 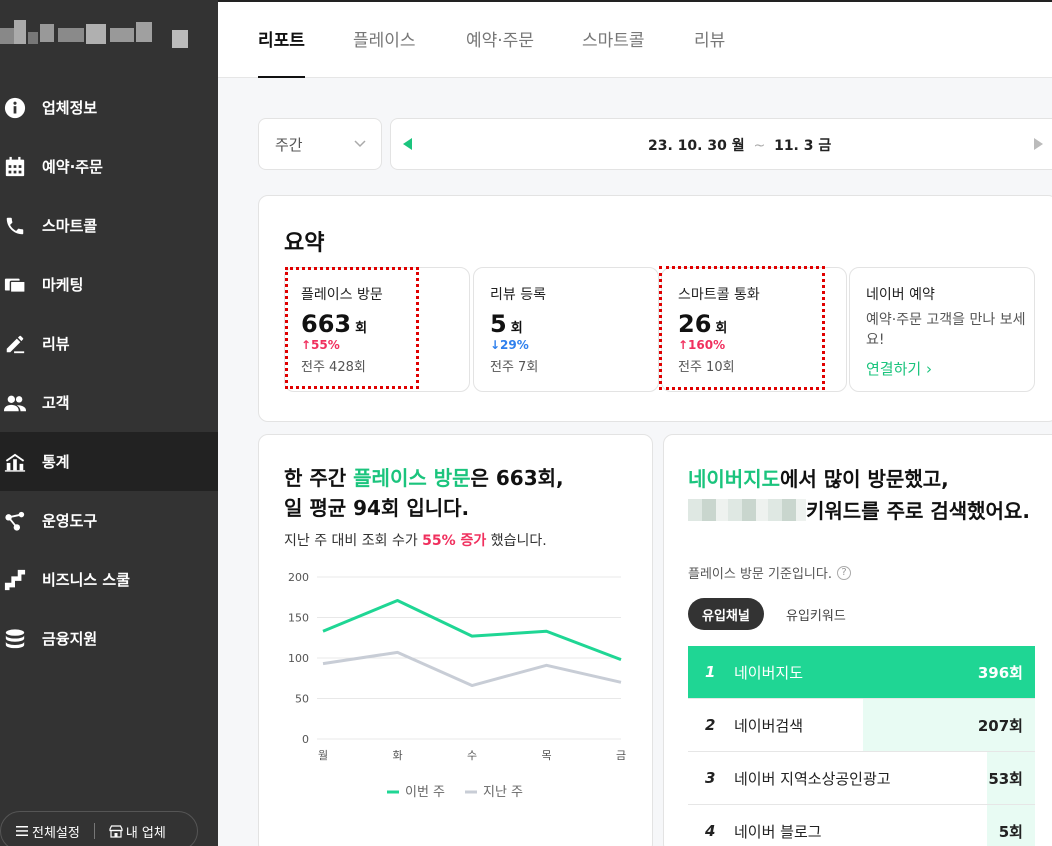 I want to click on sidebar-item-smartcall: 스마트콜, so click(x=109, y=225).